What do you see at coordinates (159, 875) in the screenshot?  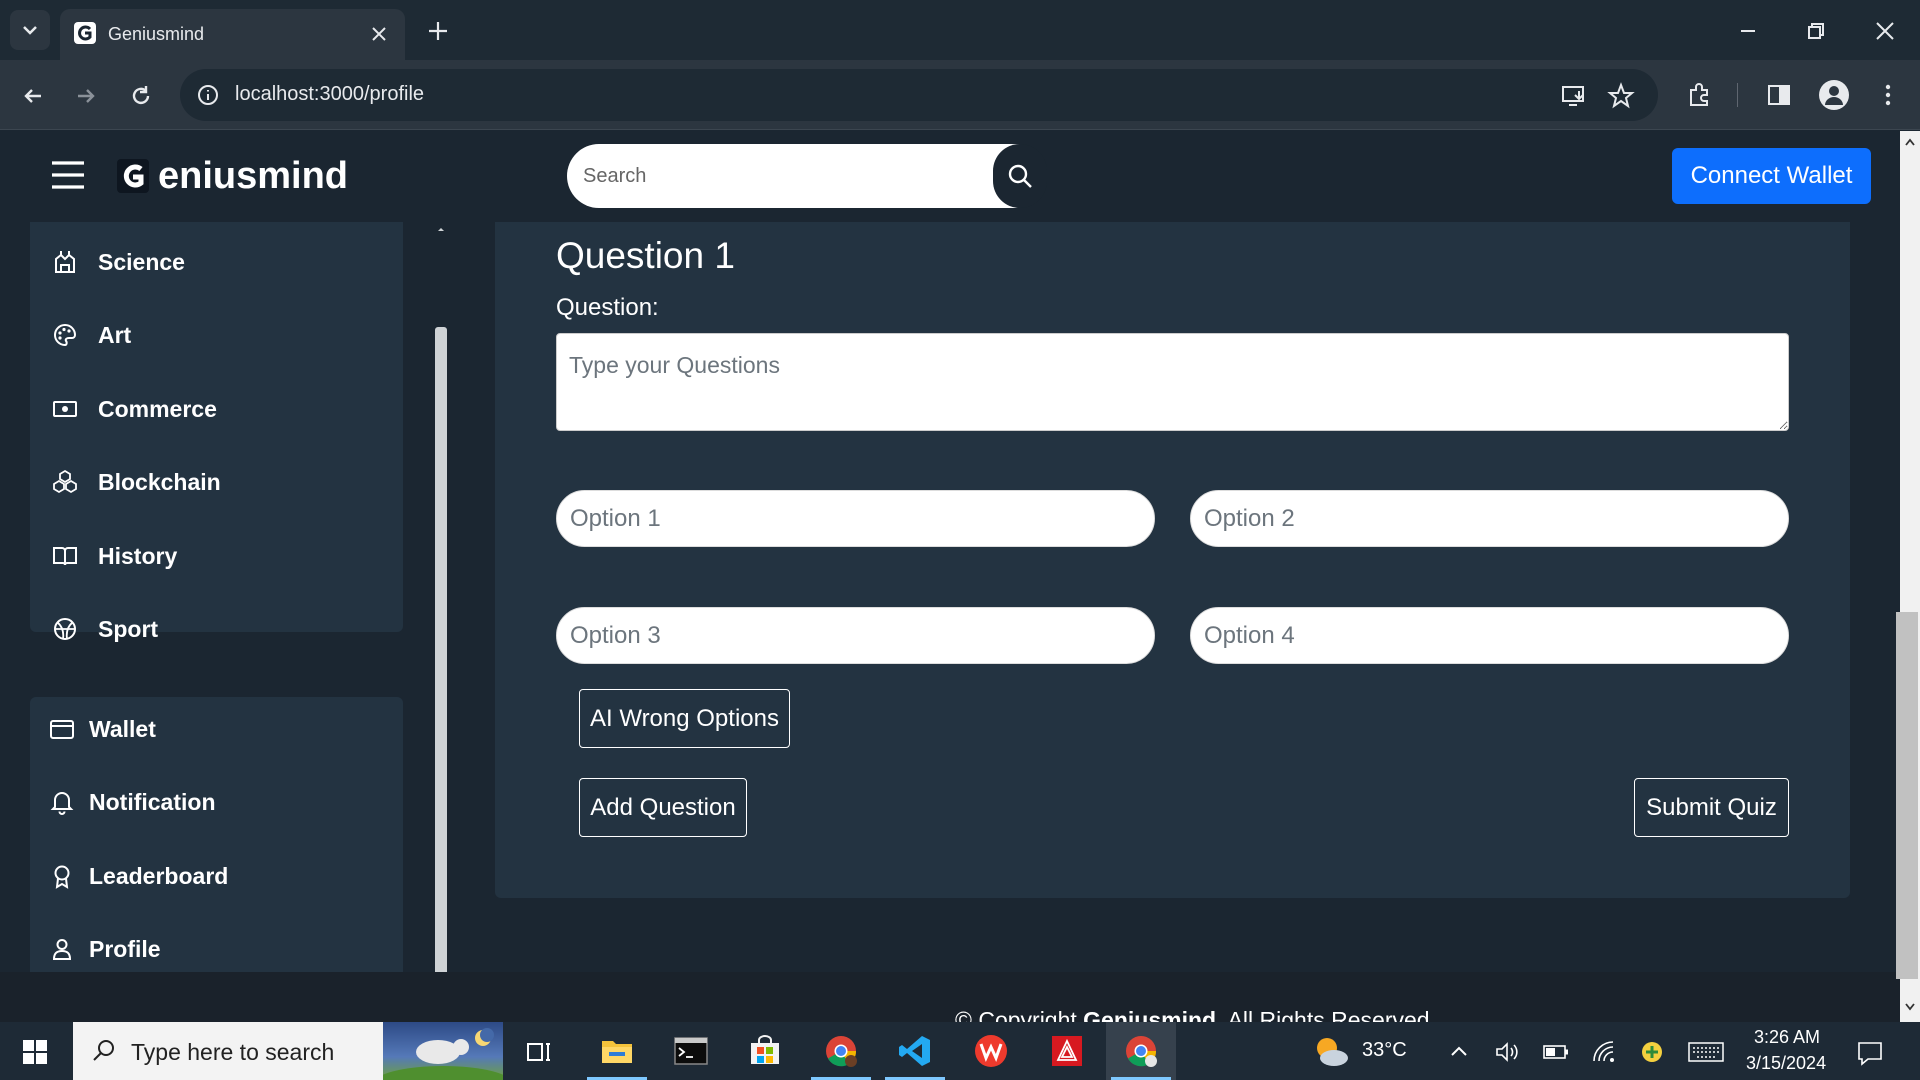 I see `sidebar-item-label: Leaderboard` at bounding box center [159, 875].